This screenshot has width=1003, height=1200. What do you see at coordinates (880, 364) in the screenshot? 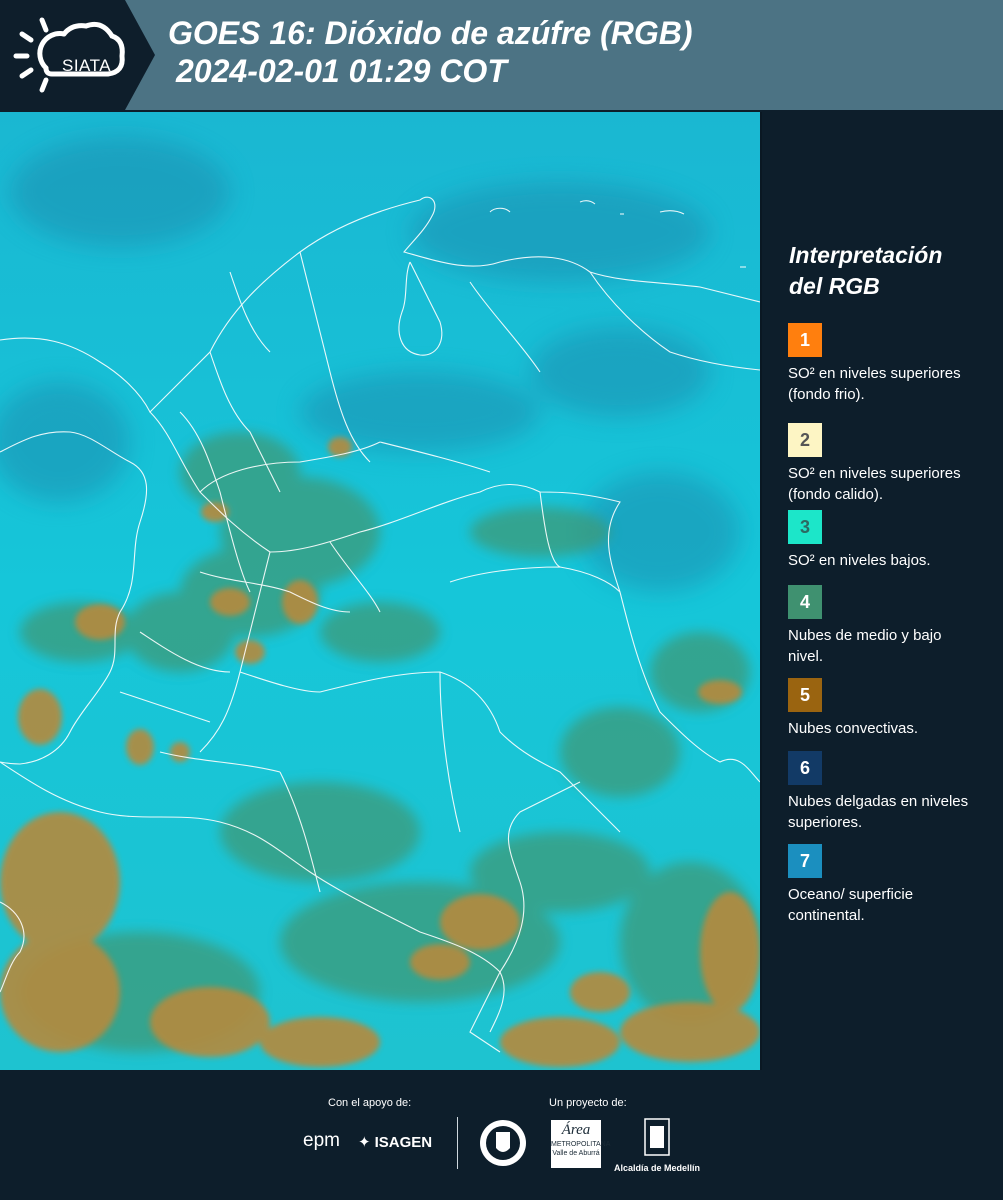
I see `legend-item-1: 1 SO² en niveles superiores (fondo frio).` at bounding box center [880, 364].